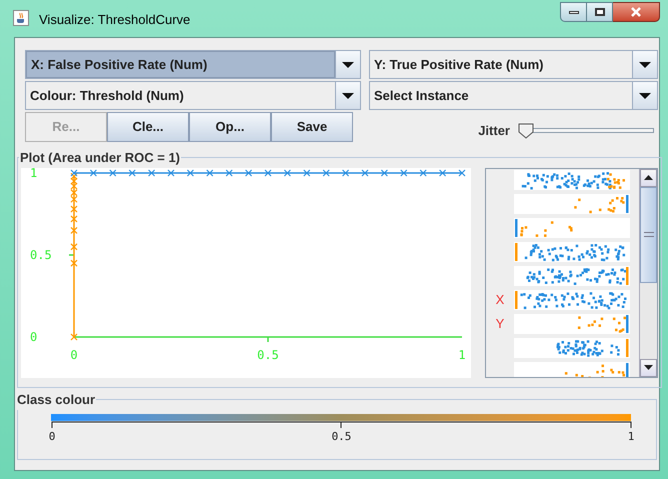 Image resolution: width=668 pixels, height=479 pixels. I want to click on scale-tick-label: 1, so click(631, 436).